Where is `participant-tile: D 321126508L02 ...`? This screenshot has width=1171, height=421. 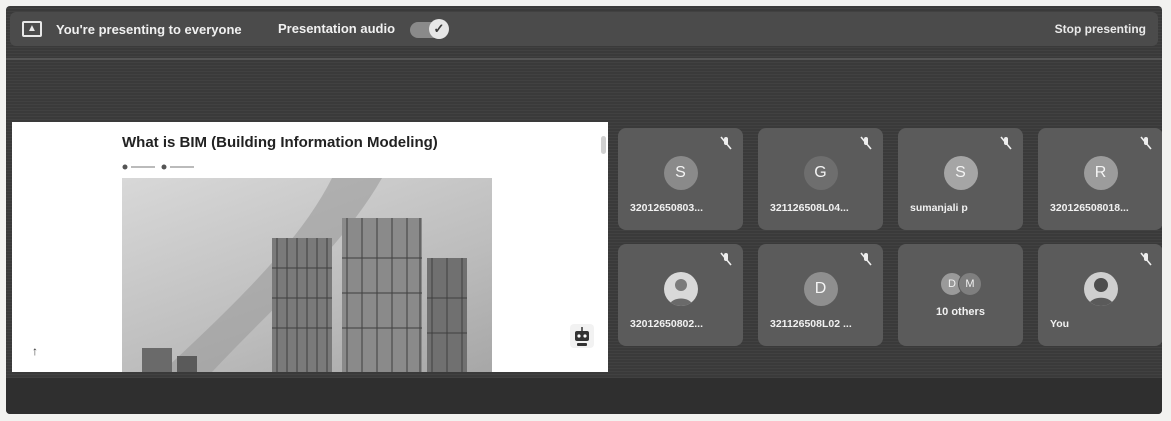 participant-tile: D 321126508L02 ... is located at coordinates (820, 295).